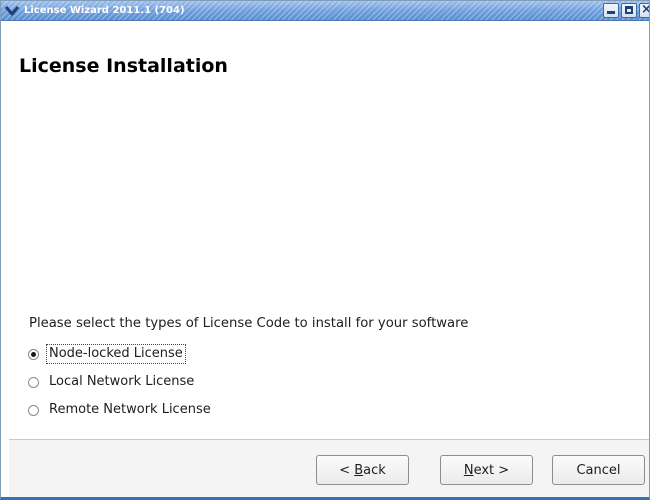 Image resolution: width=652 pixels, height=504 pixels. Describe the element at coordinates (329, 439) in the screenshot. I see `footer-divider` at that location.